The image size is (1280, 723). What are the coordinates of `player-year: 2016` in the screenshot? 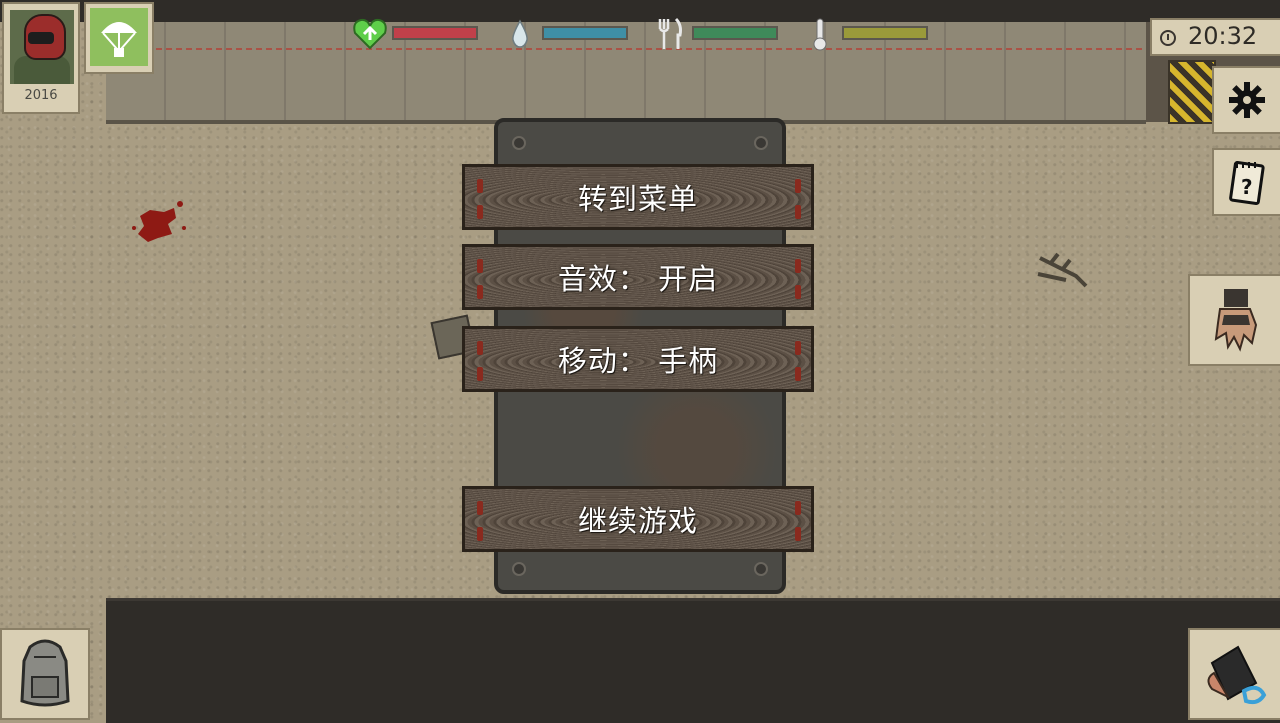 It's located at (41, 95).